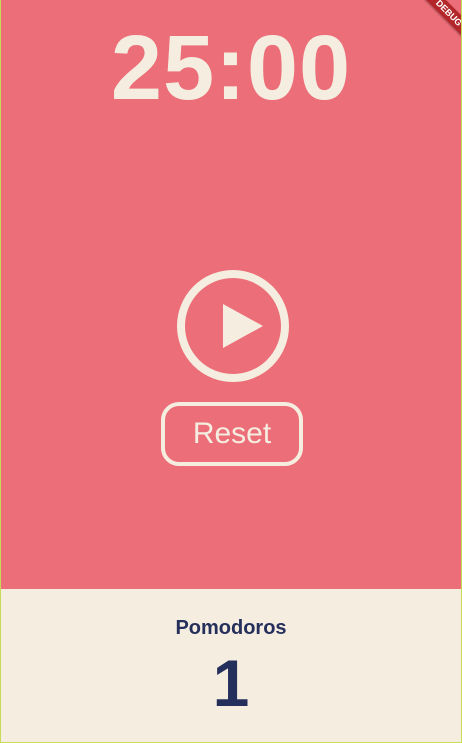 The width and height of the screenshot is (462, 743). What do you see at coordinates (231, 628) in the screenshot?
I see `pomodoros-label: Pomodoros` at bounding box center [231, 628].